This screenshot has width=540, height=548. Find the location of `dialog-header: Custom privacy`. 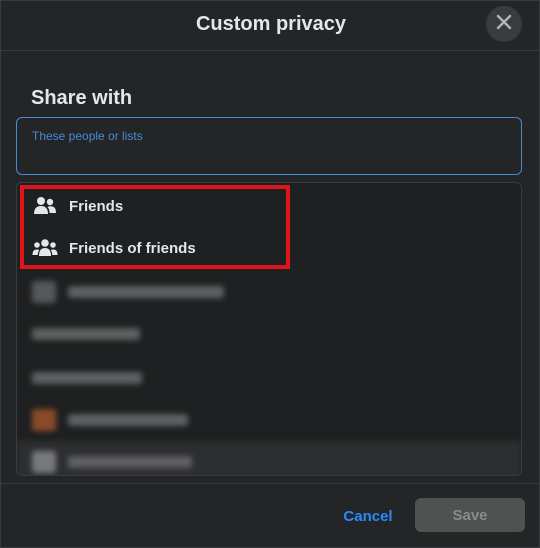

dialog-header: Custom privacy is located at coordinates (270, 26).